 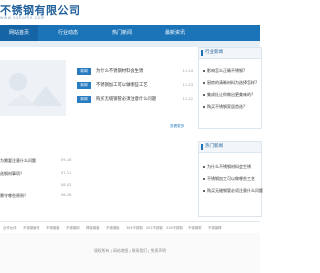 What do you see at coordinates (195, 227) in the screenshot?
I see `friend-link: 不锈钢带` at bounding box center [195, 227].